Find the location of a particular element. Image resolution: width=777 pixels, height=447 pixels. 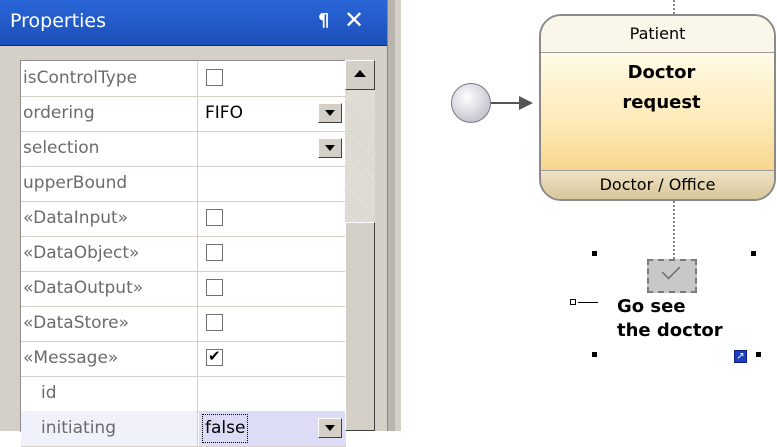

property-name: id is located at coordinates (109, 393).